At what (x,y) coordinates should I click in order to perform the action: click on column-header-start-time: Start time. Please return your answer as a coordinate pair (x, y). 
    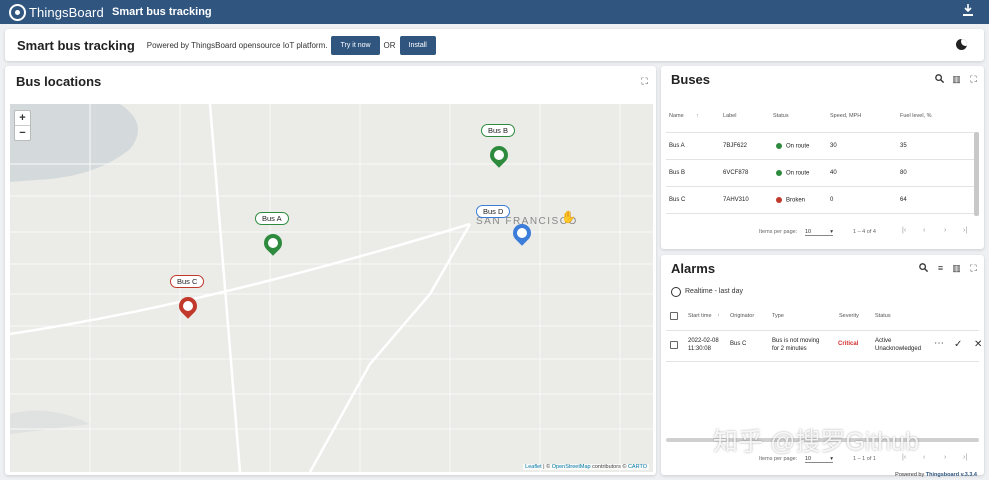
    Looking at the image, I should click on (700, 316).